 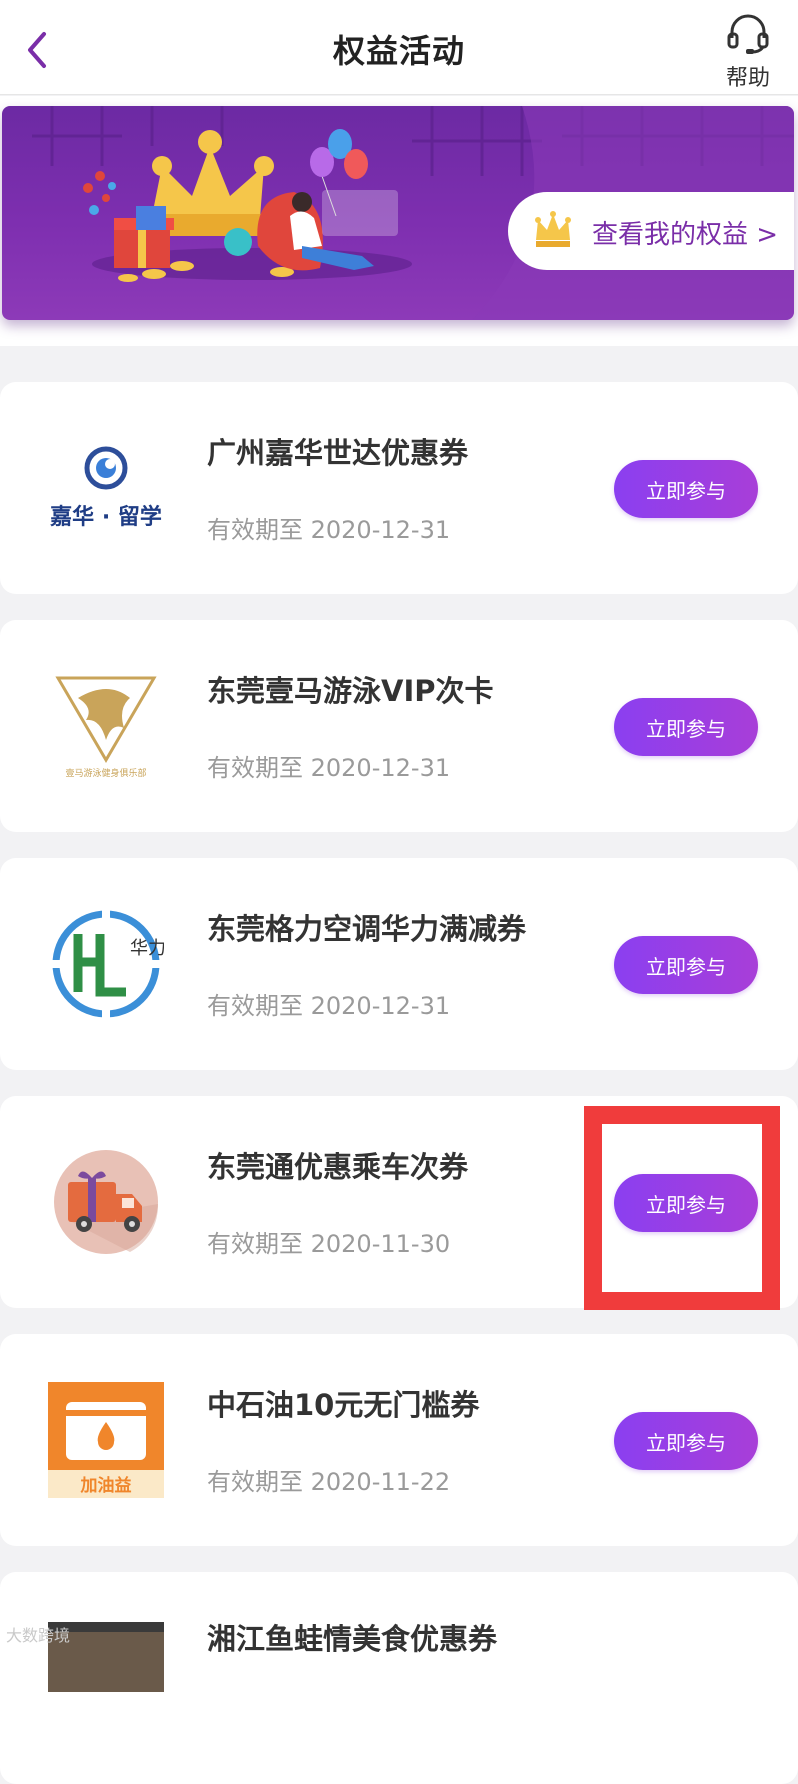 What do you see at coordinates (399, 1440) in the screenshot?
I see `activity-card: 加油益 中石油10元无门槛券 有效期至 2020-11-22 立即参与` at bounding box center [399, 1440].